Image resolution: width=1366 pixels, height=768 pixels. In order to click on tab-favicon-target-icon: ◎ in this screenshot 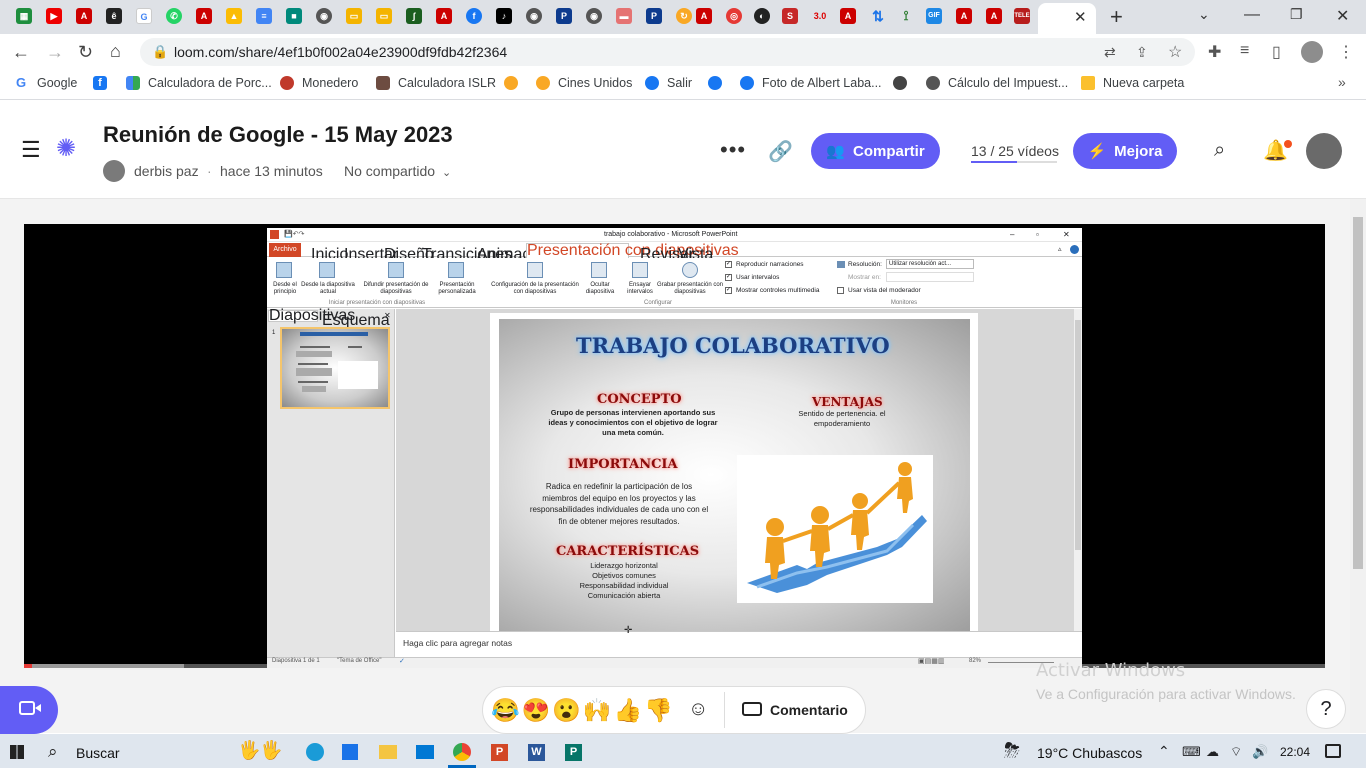, I will do `click(734, 16)`.